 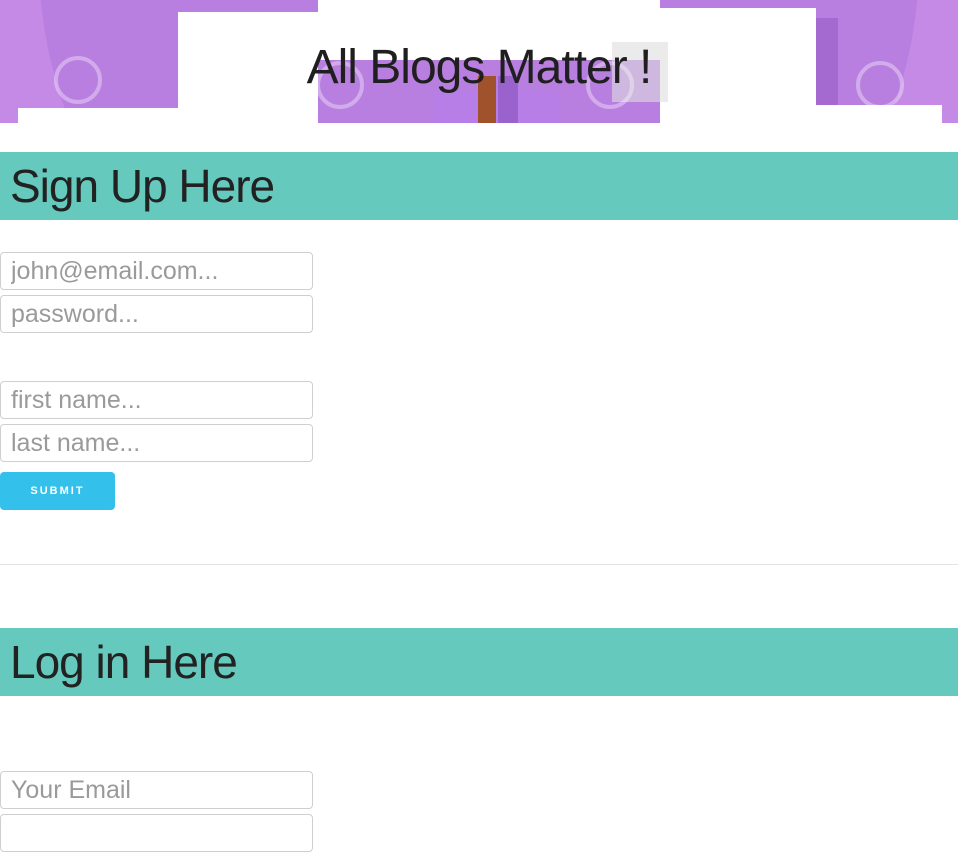 What do you see at coordinates (479, 564) in the screenshot?
I see `section-divider` at bounding box center [479, 564].